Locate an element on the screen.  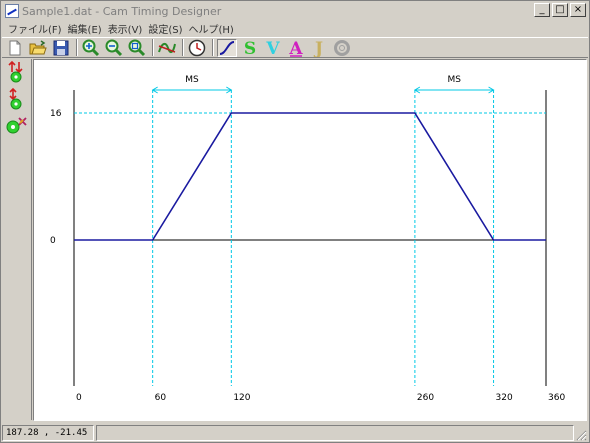
x-tick-label: 60 is located at coordinates (161, 398).